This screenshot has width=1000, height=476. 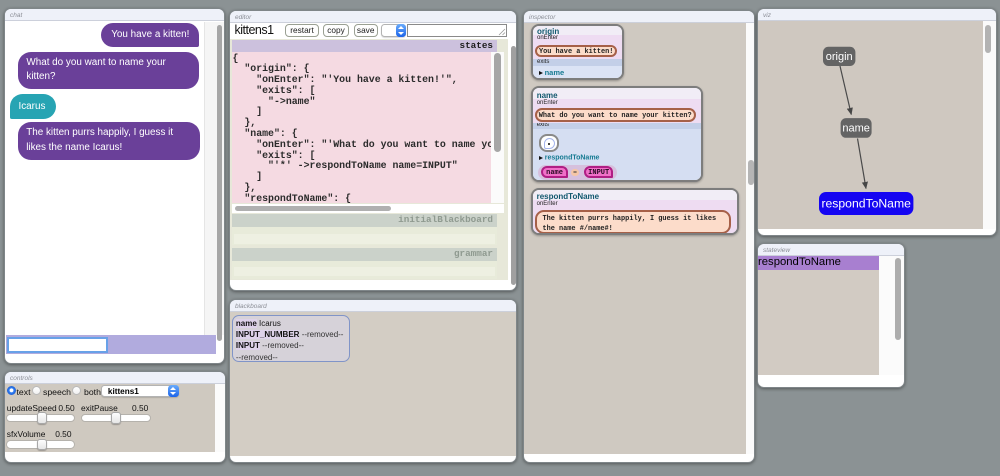 What do you see at coordinates (839, 57) in the screenshot?
I see `svg-text: origin` at bounding box center [839, 57].